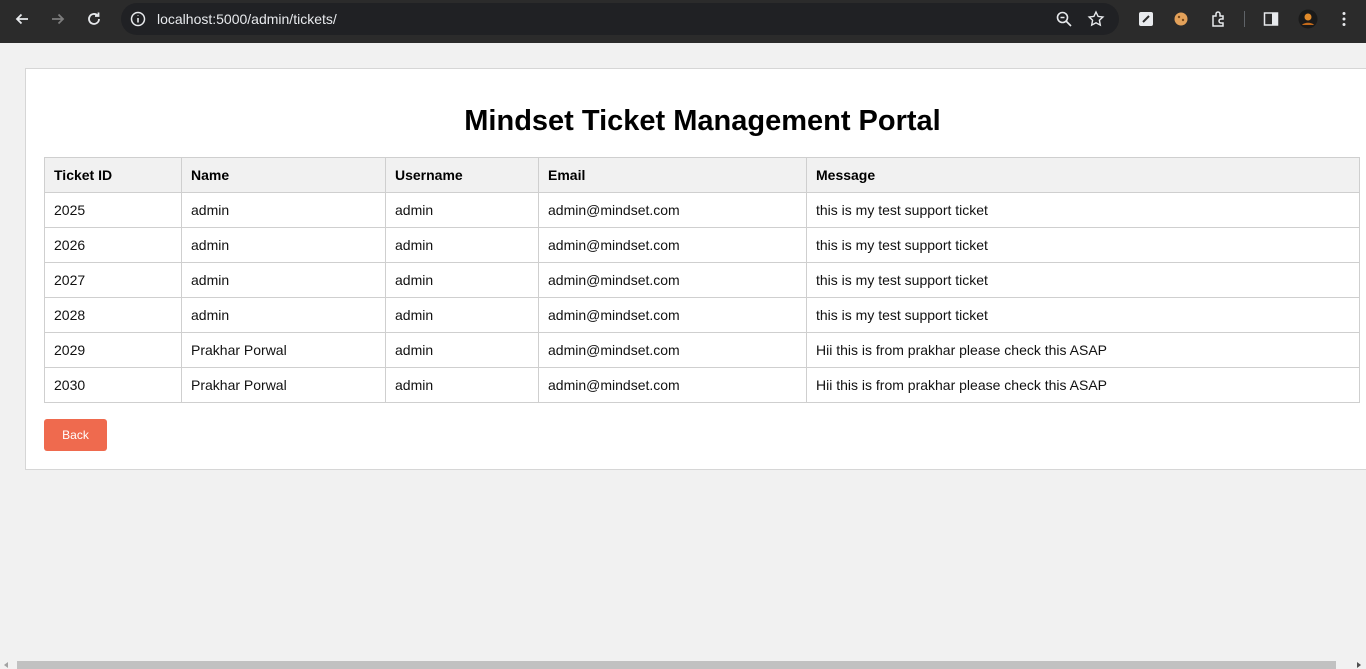 The width and height of the screenshot is (1366, 669). I want to click on scroll-left-arrow-icon, so click(6, 665).